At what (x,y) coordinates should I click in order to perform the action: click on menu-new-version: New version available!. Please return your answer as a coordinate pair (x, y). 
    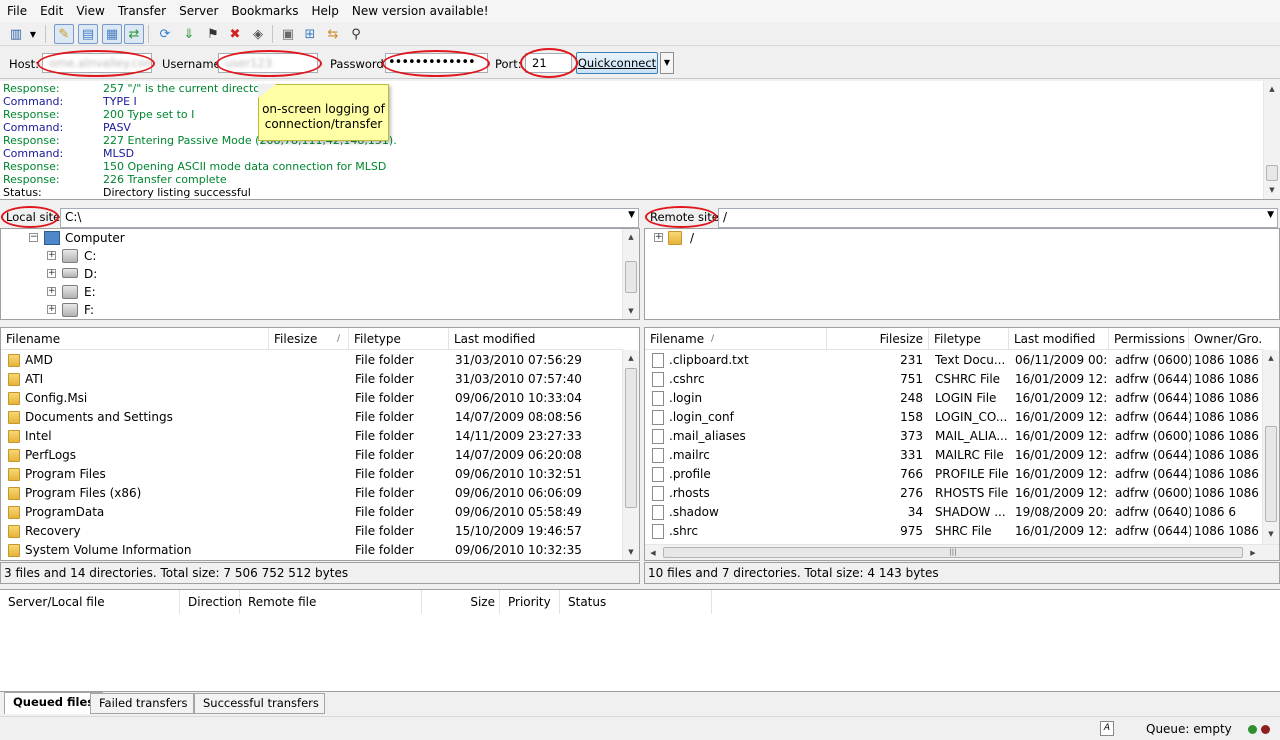
    Looking at the image, I should click on (420, 11).